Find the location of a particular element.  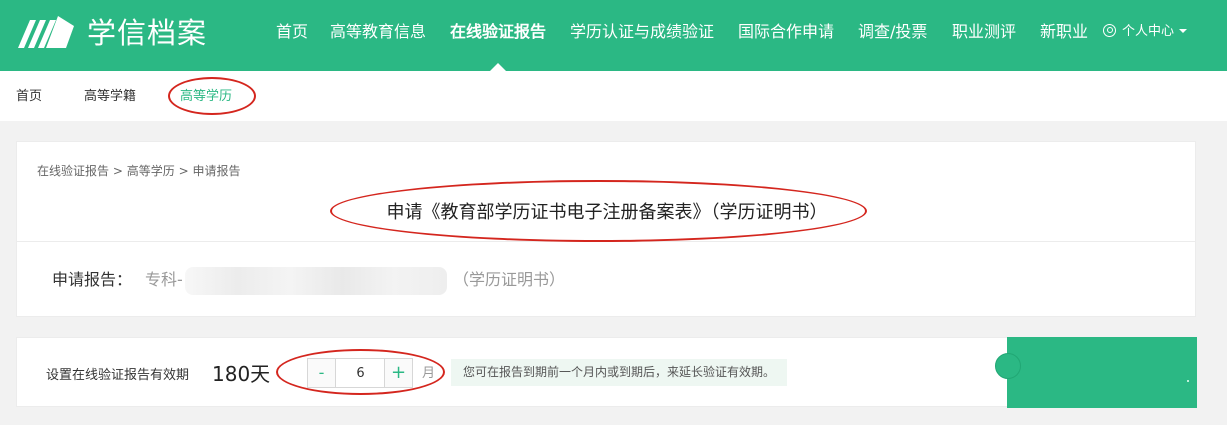

user-menu-label: 个人中心 is located at coordinates (1148, 31).